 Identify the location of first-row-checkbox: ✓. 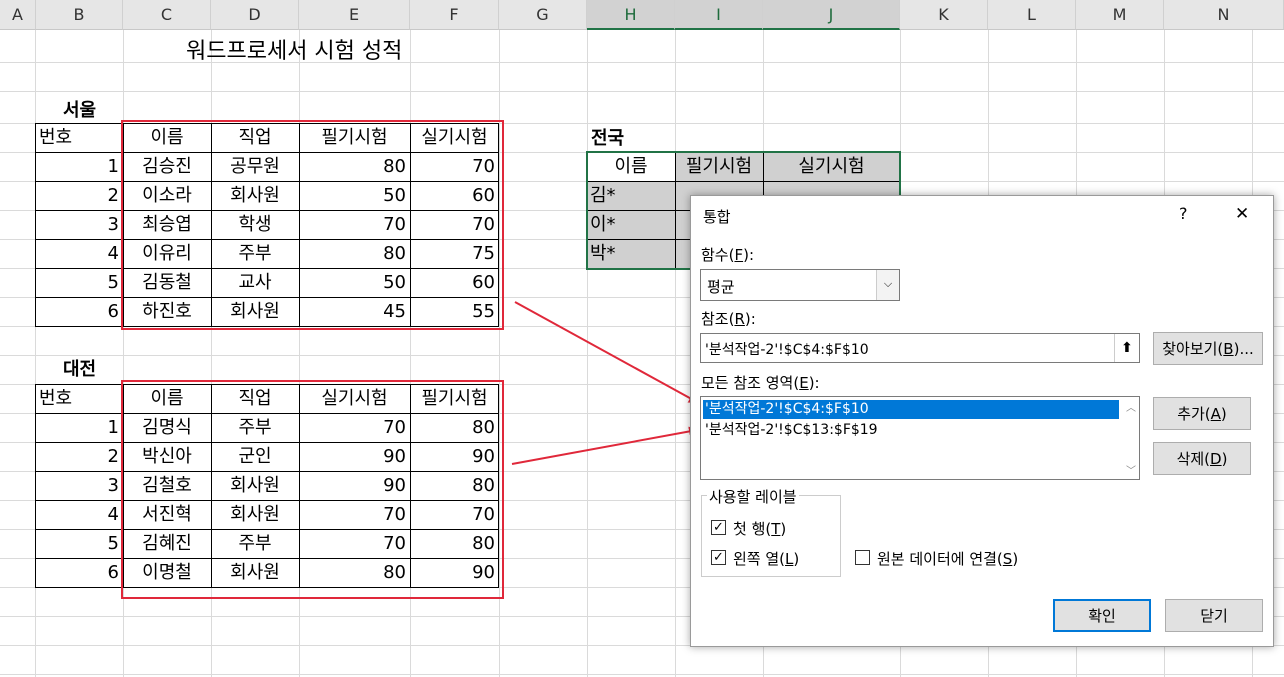
(718, 527).